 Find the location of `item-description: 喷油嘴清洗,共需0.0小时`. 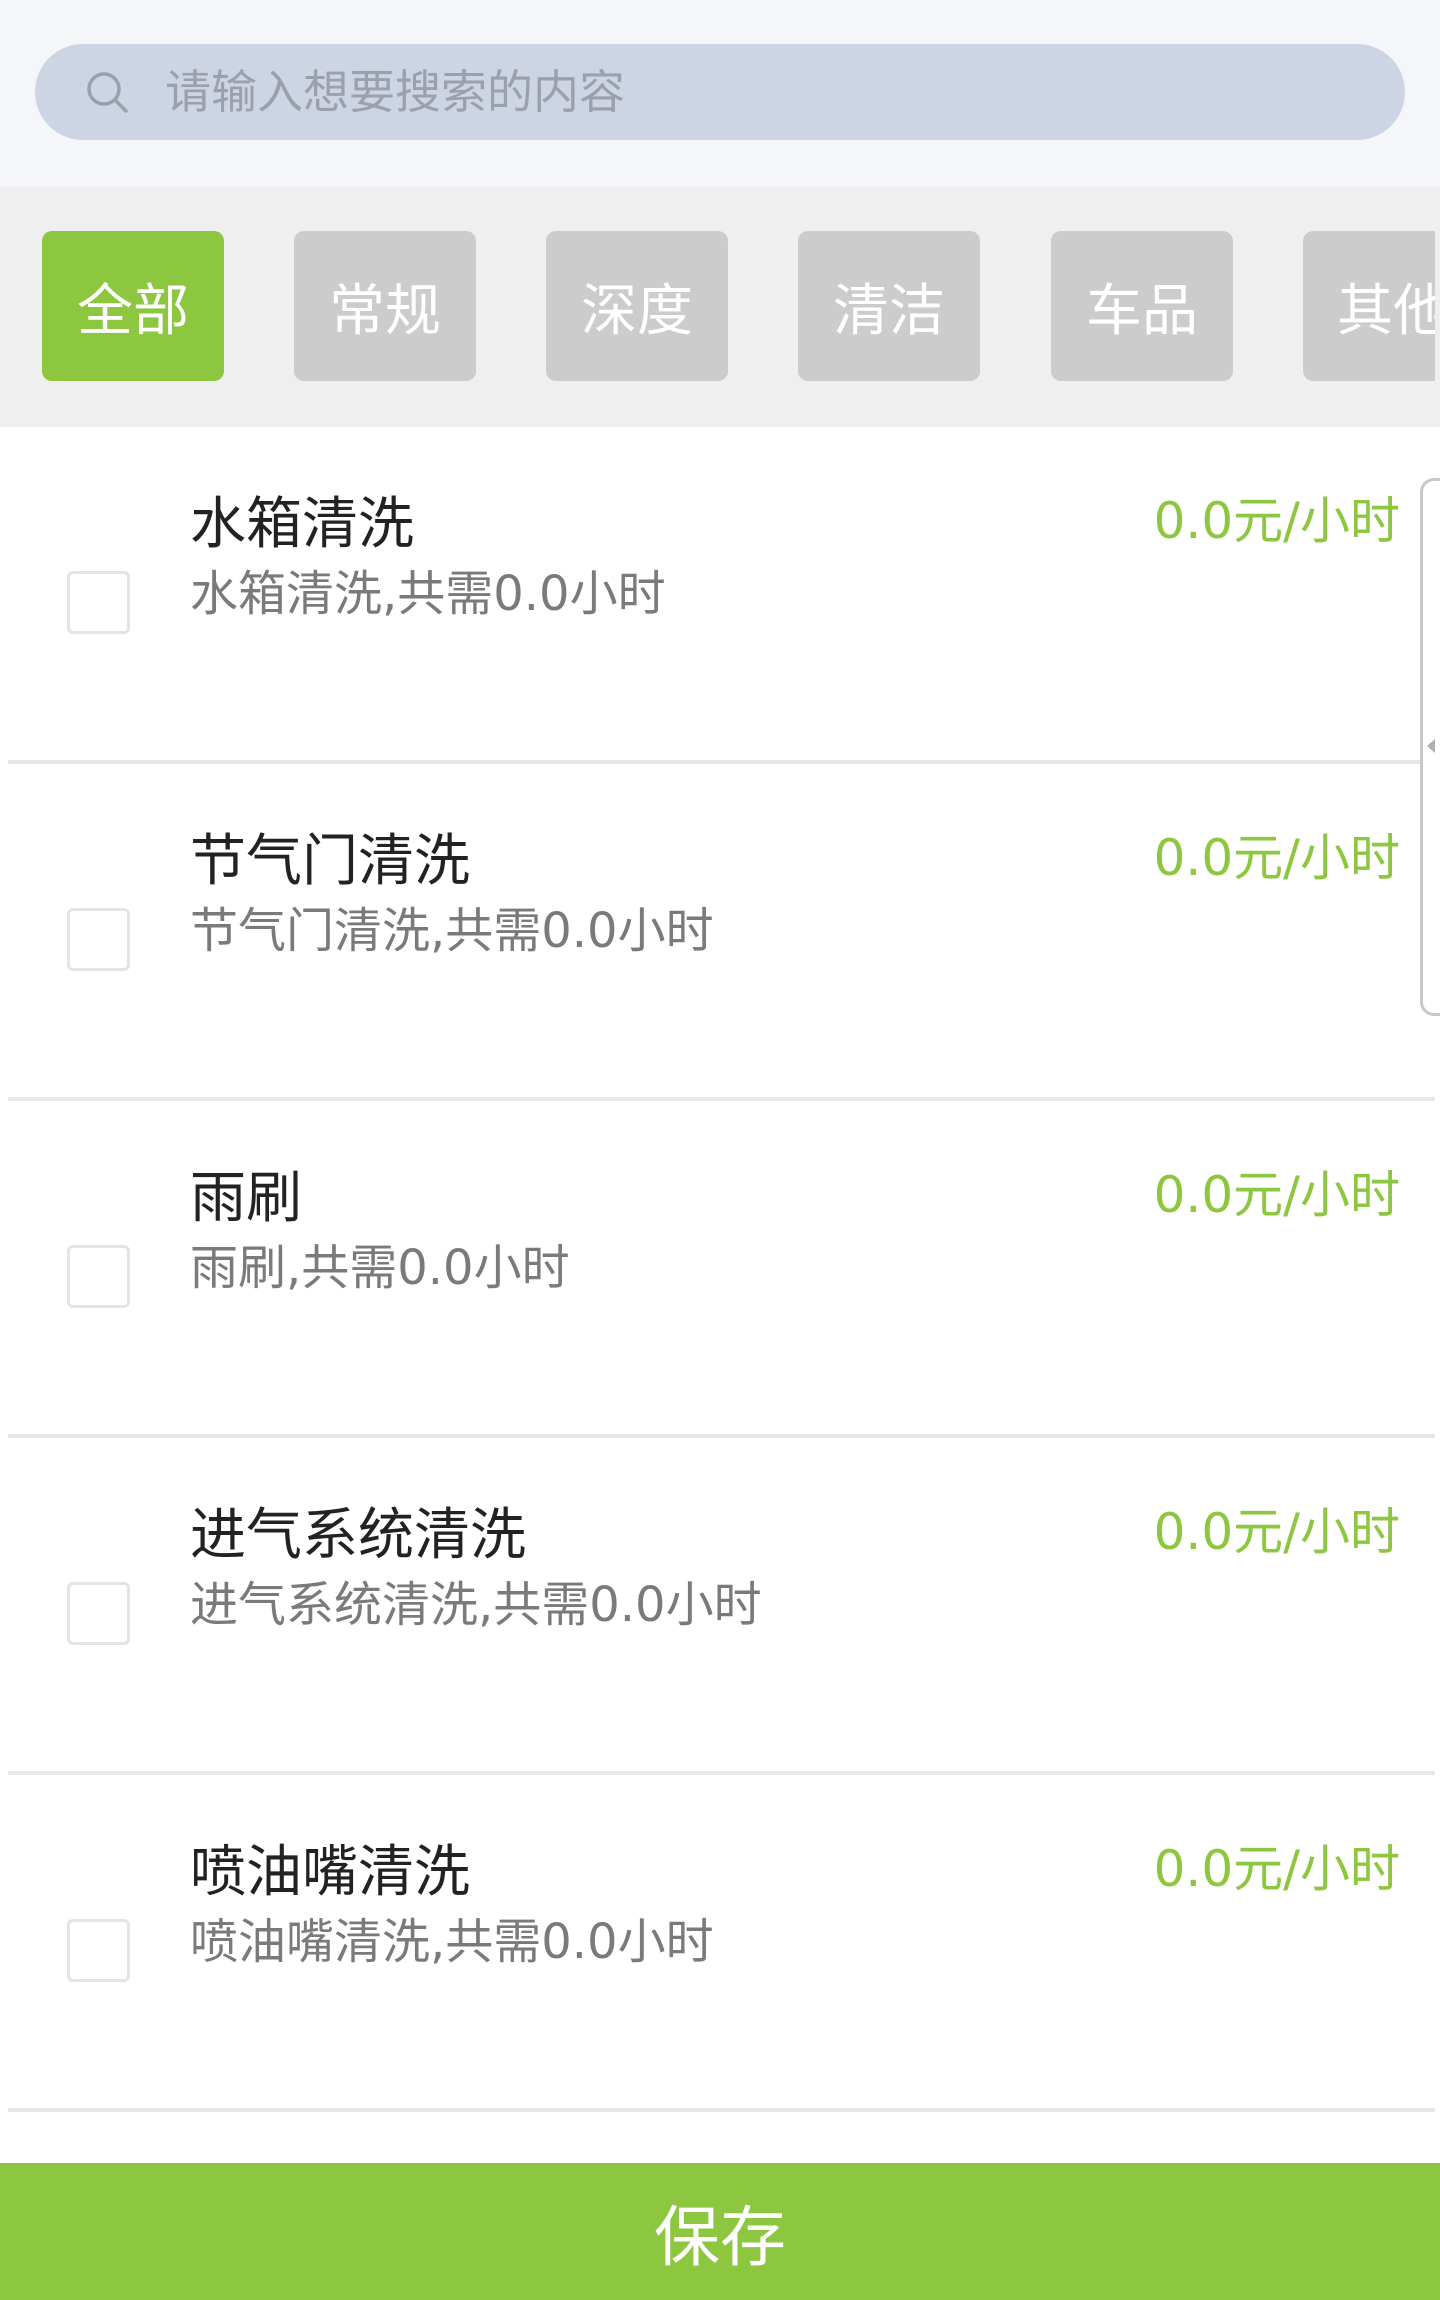

item-description: 喷油嘴清洗,共需0.0小时 is located at coordinates (452, 1942).